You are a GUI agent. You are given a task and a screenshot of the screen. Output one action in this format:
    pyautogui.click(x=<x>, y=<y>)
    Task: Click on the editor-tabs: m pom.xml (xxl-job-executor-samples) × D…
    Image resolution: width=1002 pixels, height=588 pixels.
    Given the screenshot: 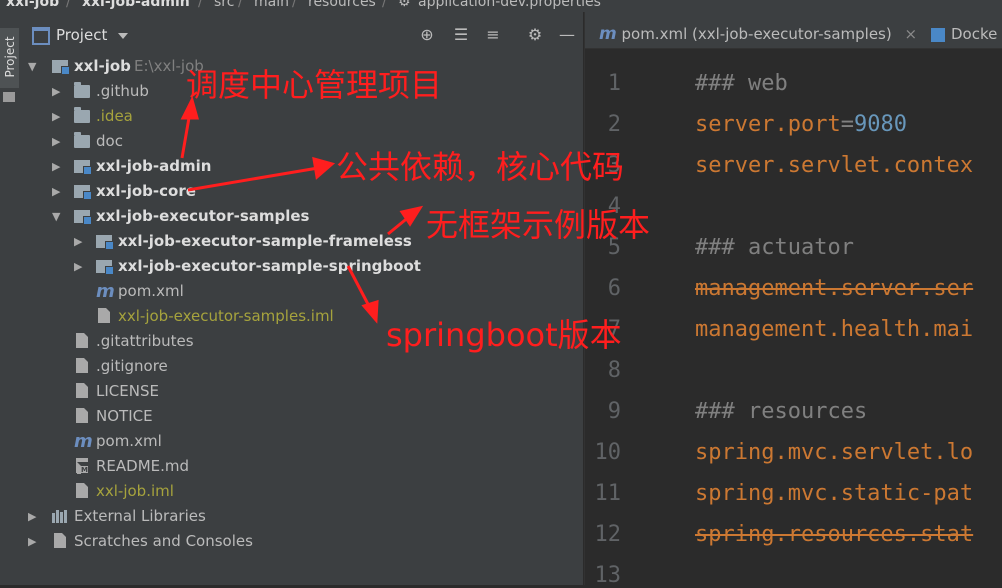 What is the action you would take?
    pyautogui.click(x=793, y=30)
    